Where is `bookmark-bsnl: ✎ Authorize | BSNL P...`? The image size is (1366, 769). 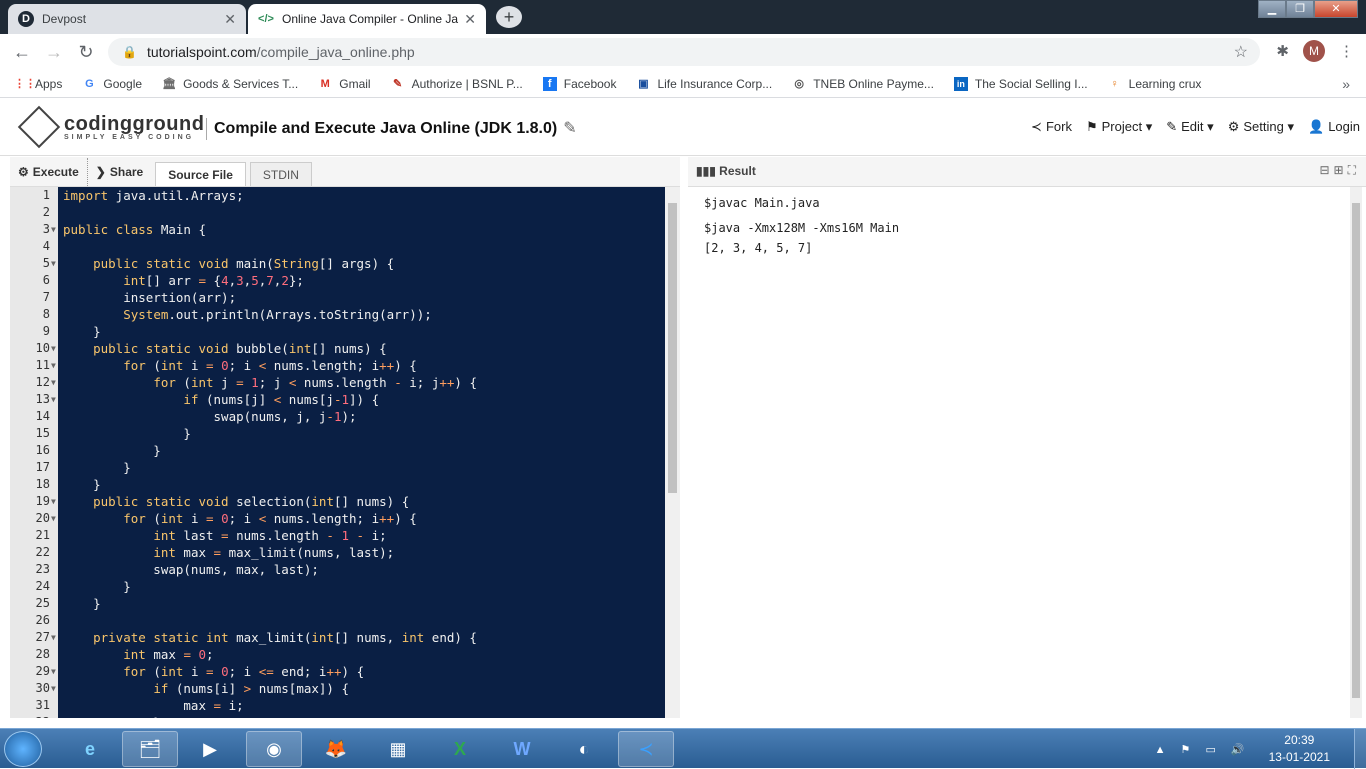
bookmark-bsnl: ✎ Authorize | BSNL P... is located at coordinates (457, 84).